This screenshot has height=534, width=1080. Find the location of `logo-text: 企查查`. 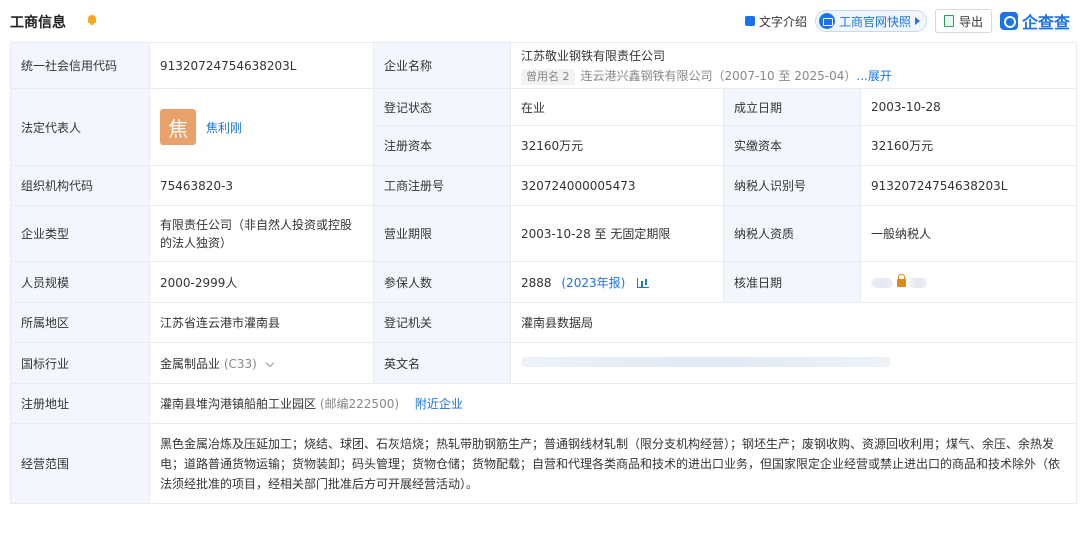

logo-text: 企查查 is located at coordinates (1045, 22).